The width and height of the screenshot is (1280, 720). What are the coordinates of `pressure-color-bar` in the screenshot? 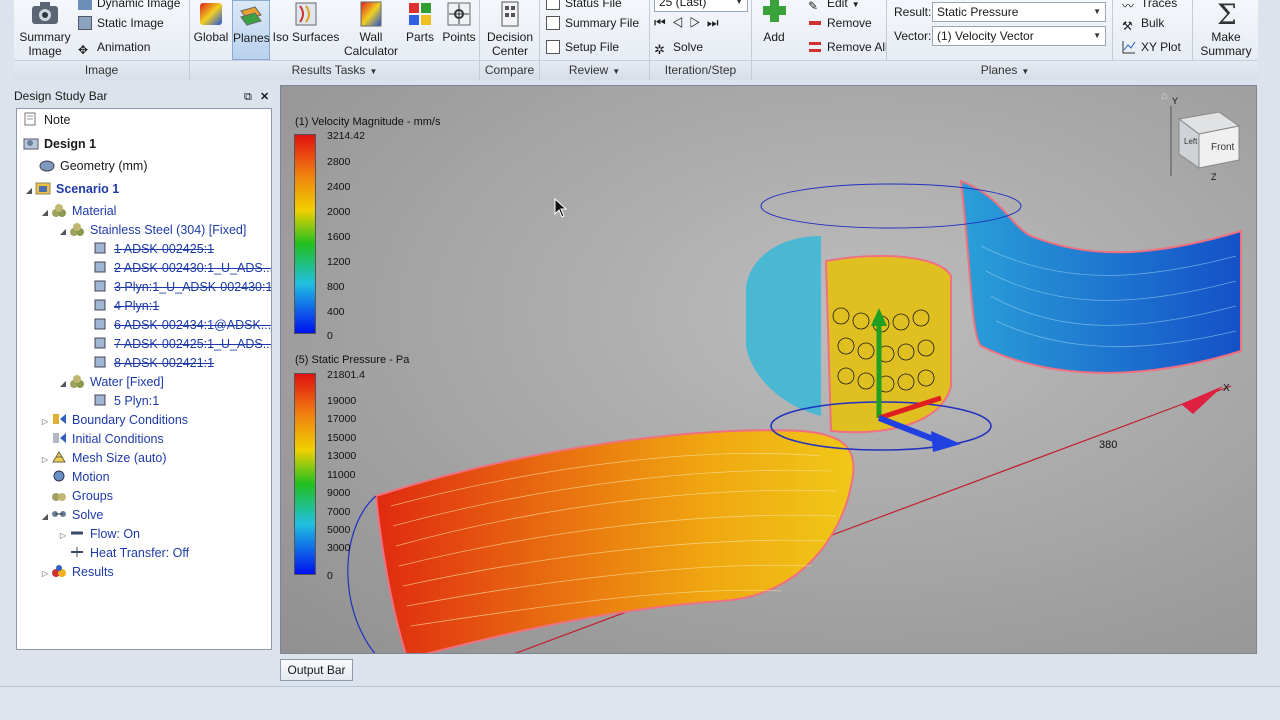 It's located at (305, 474).